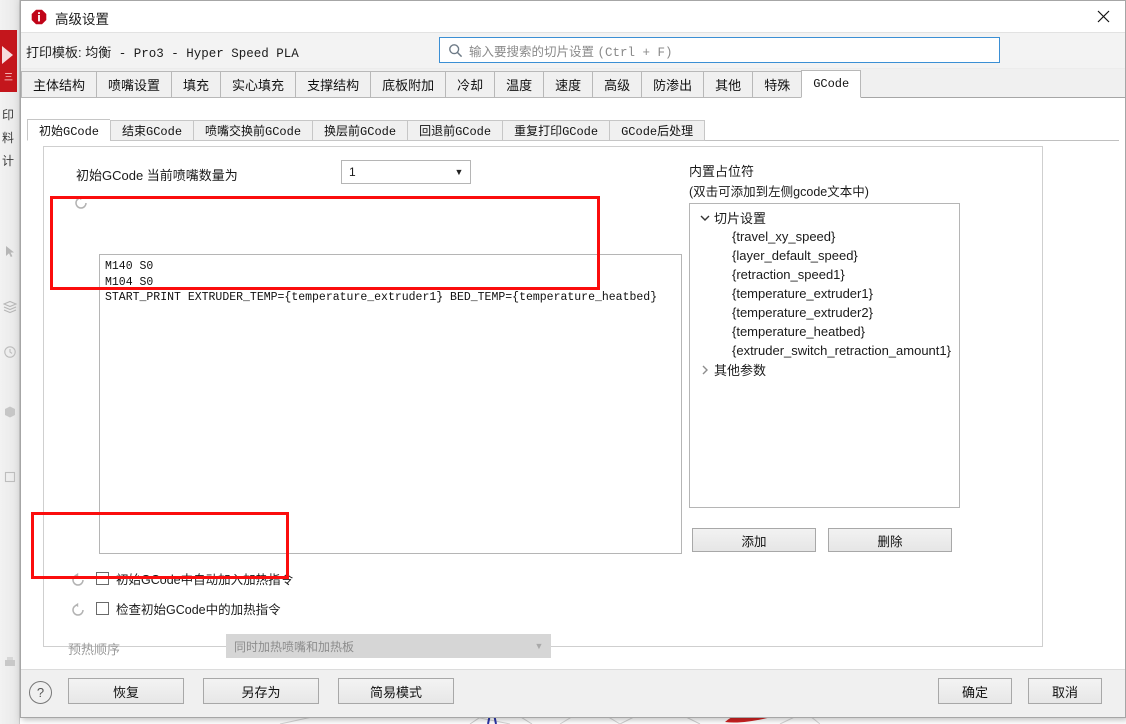 Image resolution: width=1126 pixels, height=724 pixels. Describe the element at coordinates (571, 50) in the screenshot. I see `search-placeholder-text: 输入要搜索的切片设置 (Ctrl + F)` at that location.